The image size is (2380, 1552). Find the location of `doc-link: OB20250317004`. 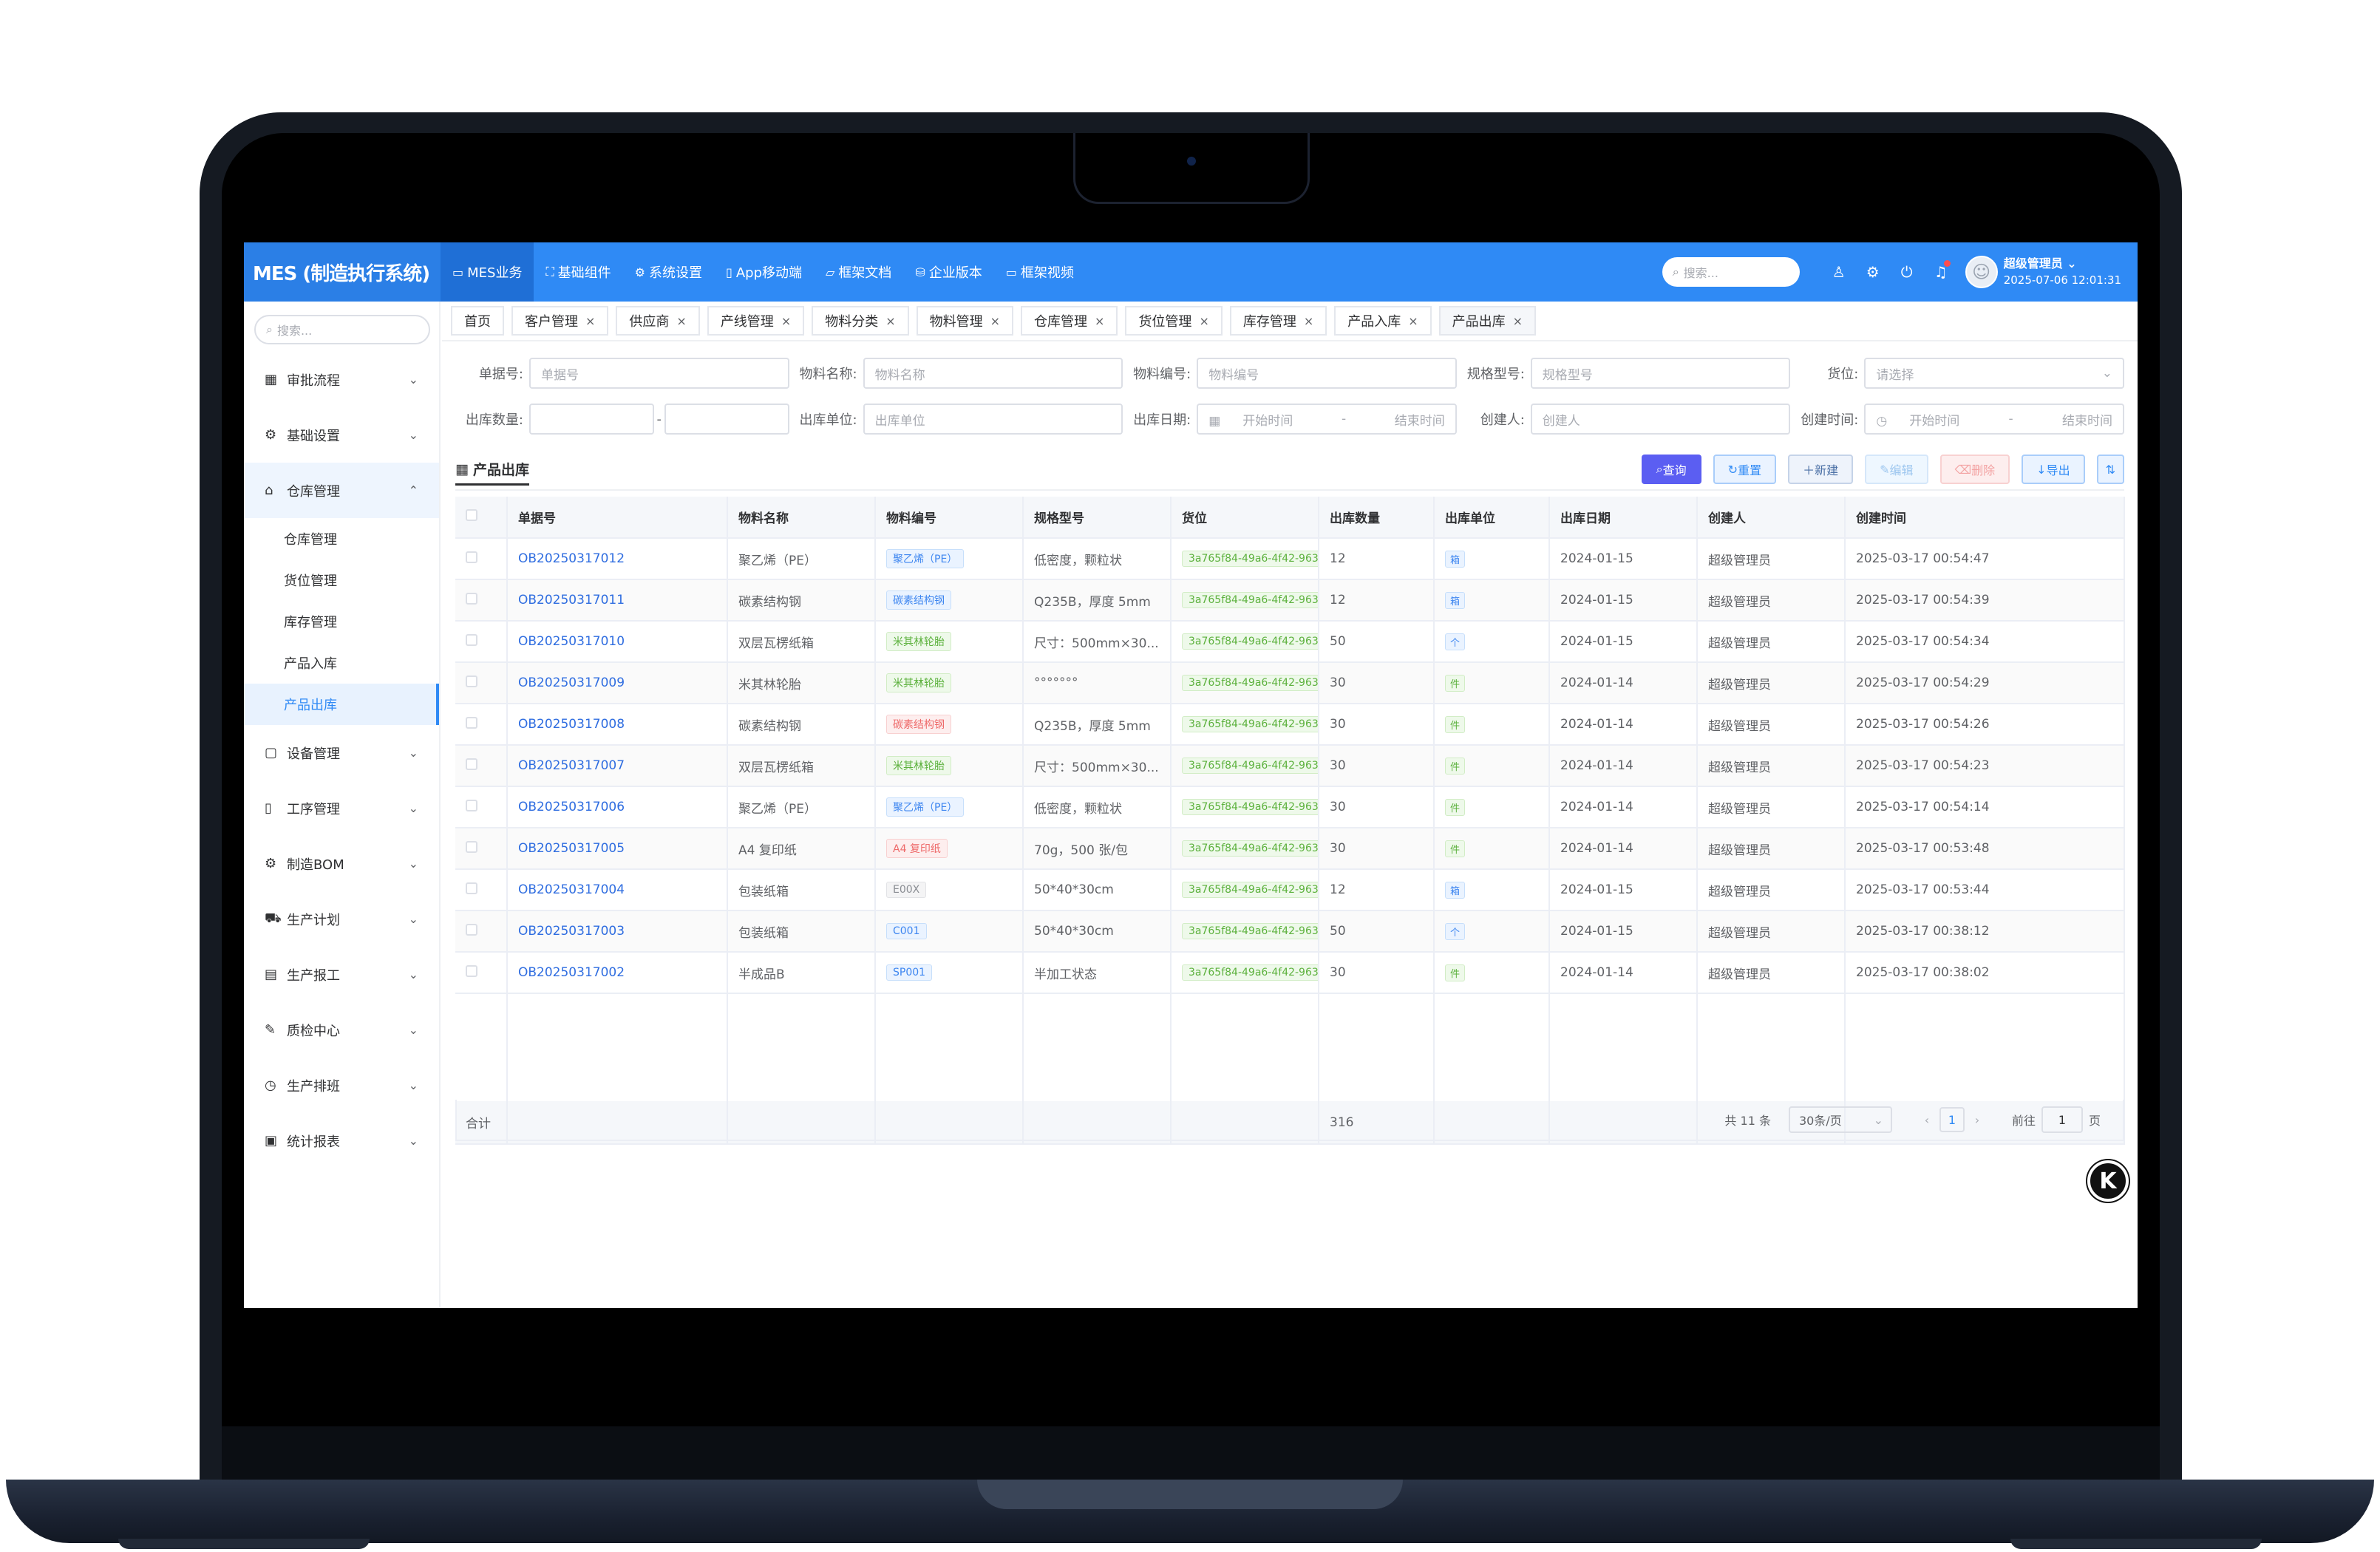

doc-link: OB20250317004 is located at coordinates (571, 889).